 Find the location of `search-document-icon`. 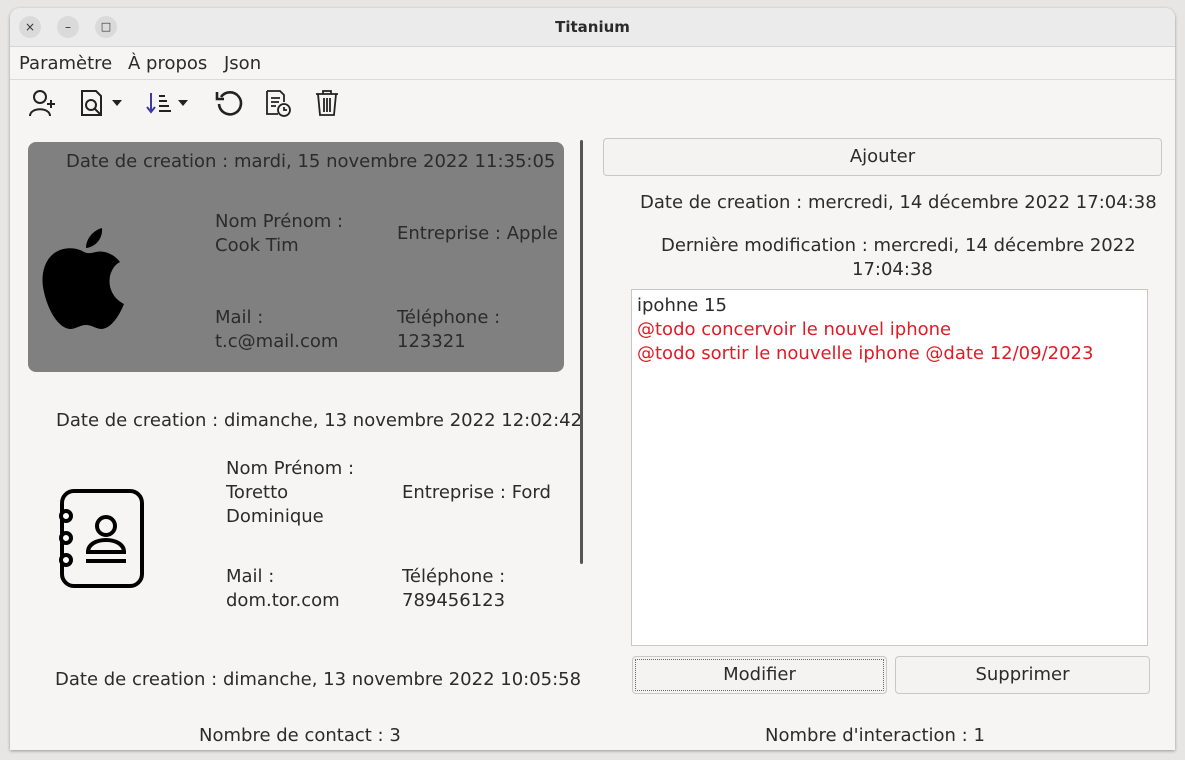

search-document-icon is located at coordinates (100, 103).